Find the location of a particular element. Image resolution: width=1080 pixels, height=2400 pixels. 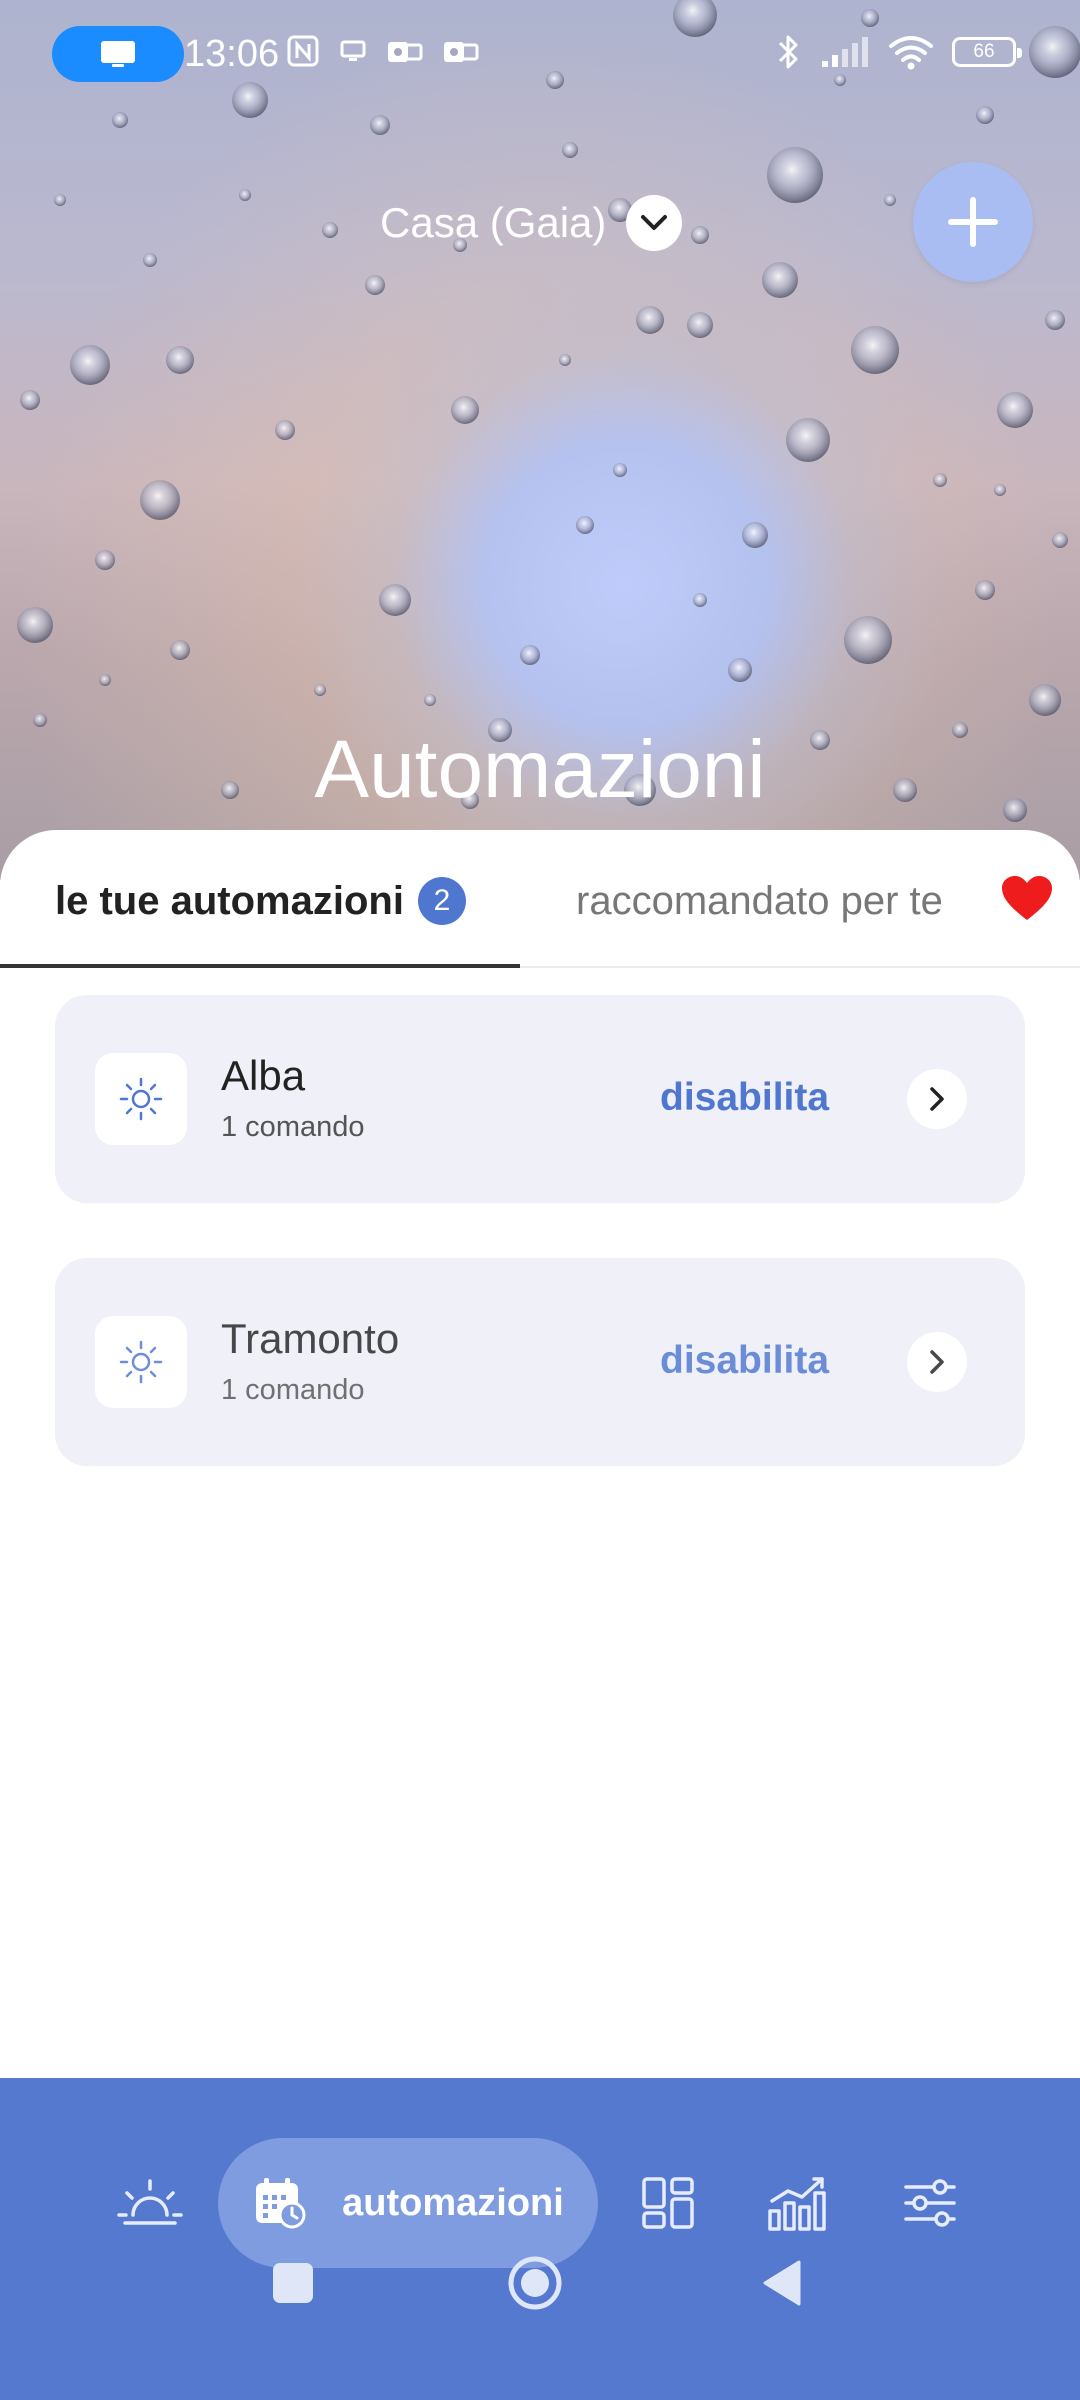

screen-cast-indicator is located at coordinates (118, 54).